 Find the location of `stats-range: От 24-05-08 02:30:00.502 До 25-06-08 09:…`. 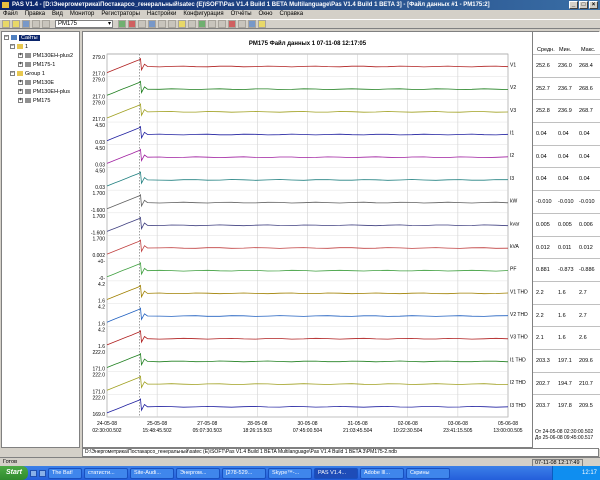

stats-range: От 24-05-08 02:30:00.502 До 25-06-08 09:… is located at coordinates (564, 435).